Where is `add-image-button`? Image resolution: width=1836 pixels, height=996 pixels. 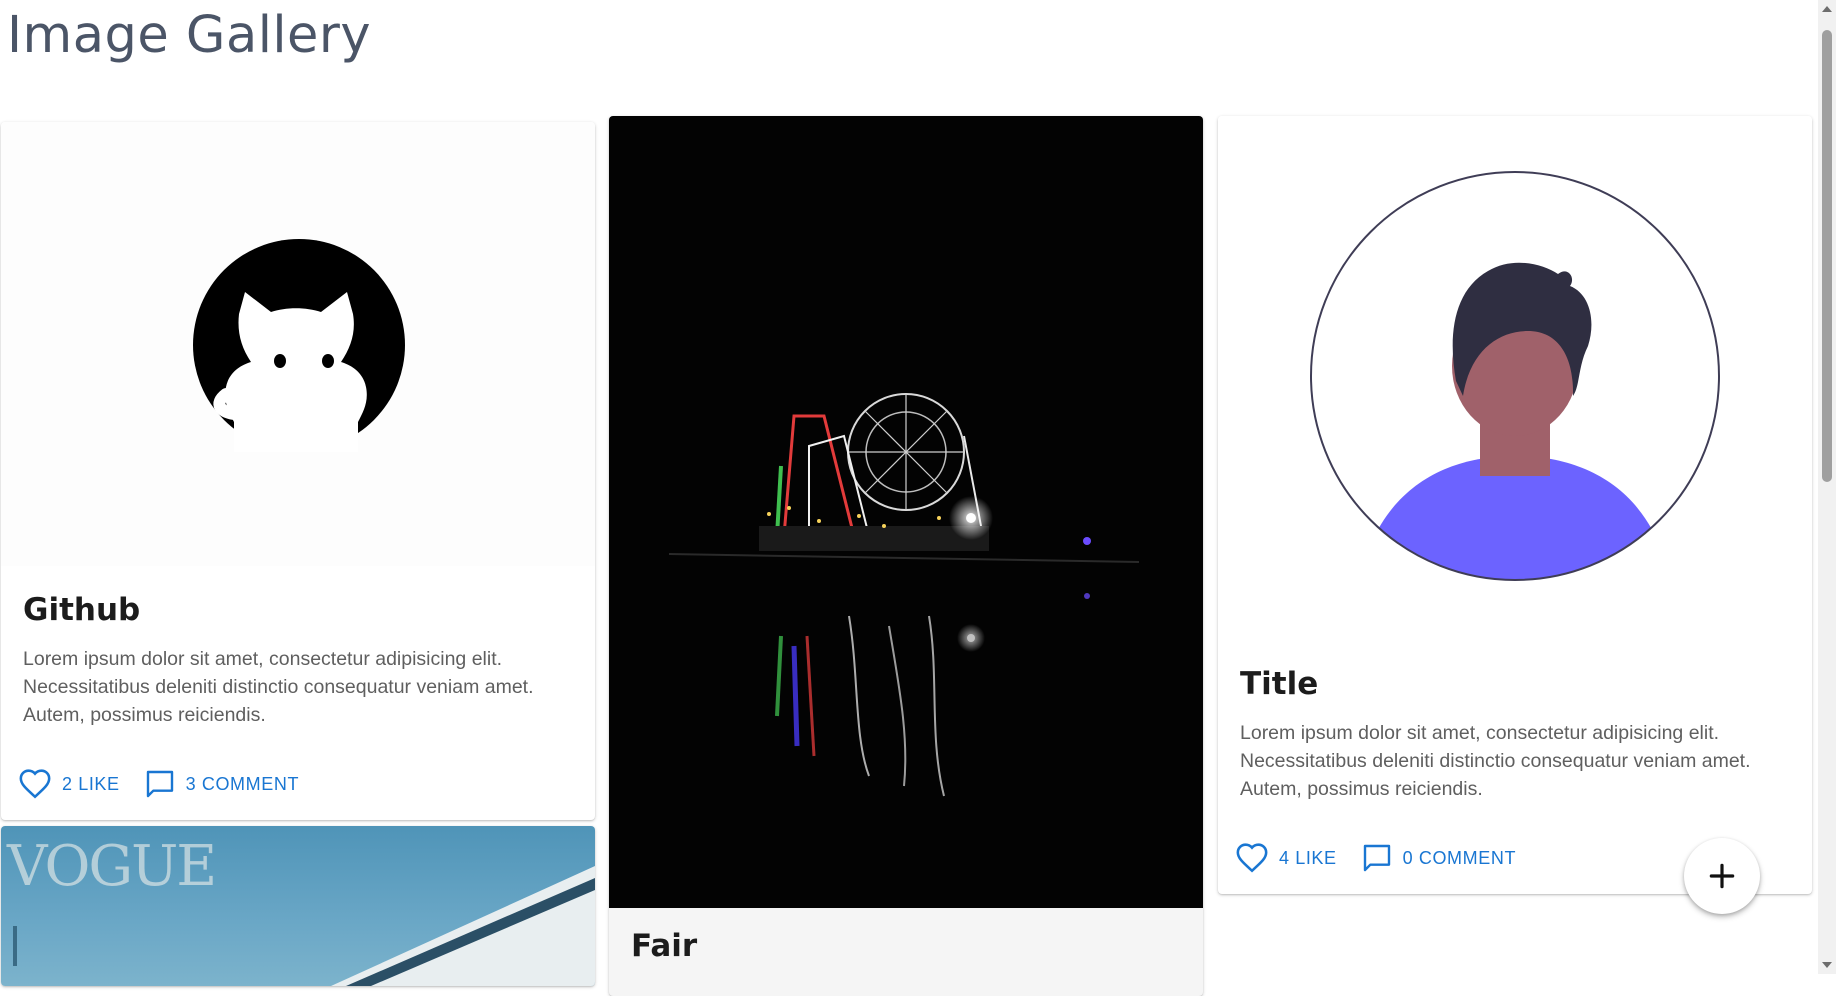 add-image-button is located at coordinates (1722, 876).